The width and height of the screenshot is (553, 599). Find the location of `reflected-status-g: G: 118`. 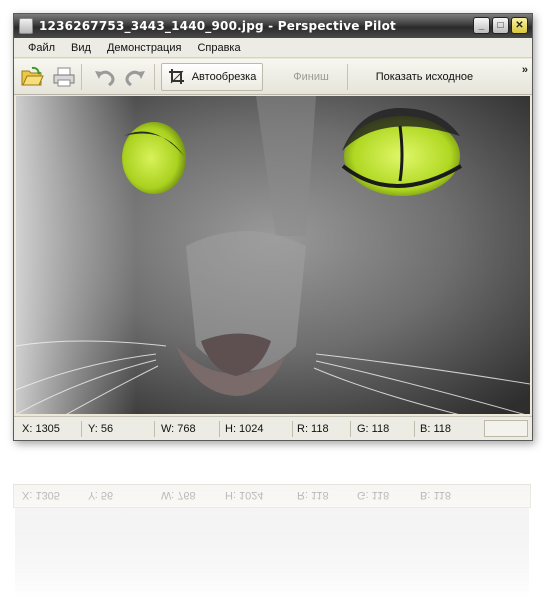

reflected-status-g: G: 118 is located at coordinates (373, 495).